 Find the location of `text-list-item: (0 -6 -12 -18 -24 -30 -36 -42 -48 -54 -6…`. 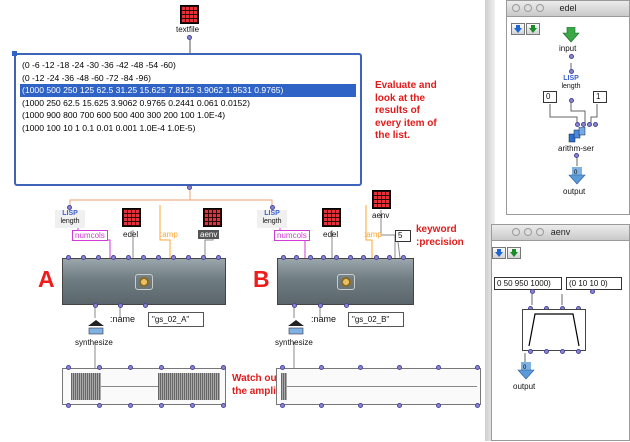

text-list-item: (0 -6 -12 -18 -24 -30 -36 -42 -48 -54 -6… is located at coordinates (188, 65).